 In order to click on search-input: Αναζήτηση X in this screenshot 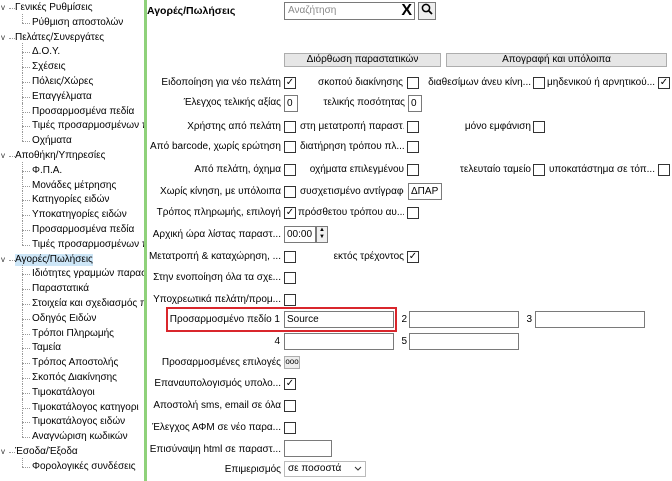, I will do `click(349, 11)`.